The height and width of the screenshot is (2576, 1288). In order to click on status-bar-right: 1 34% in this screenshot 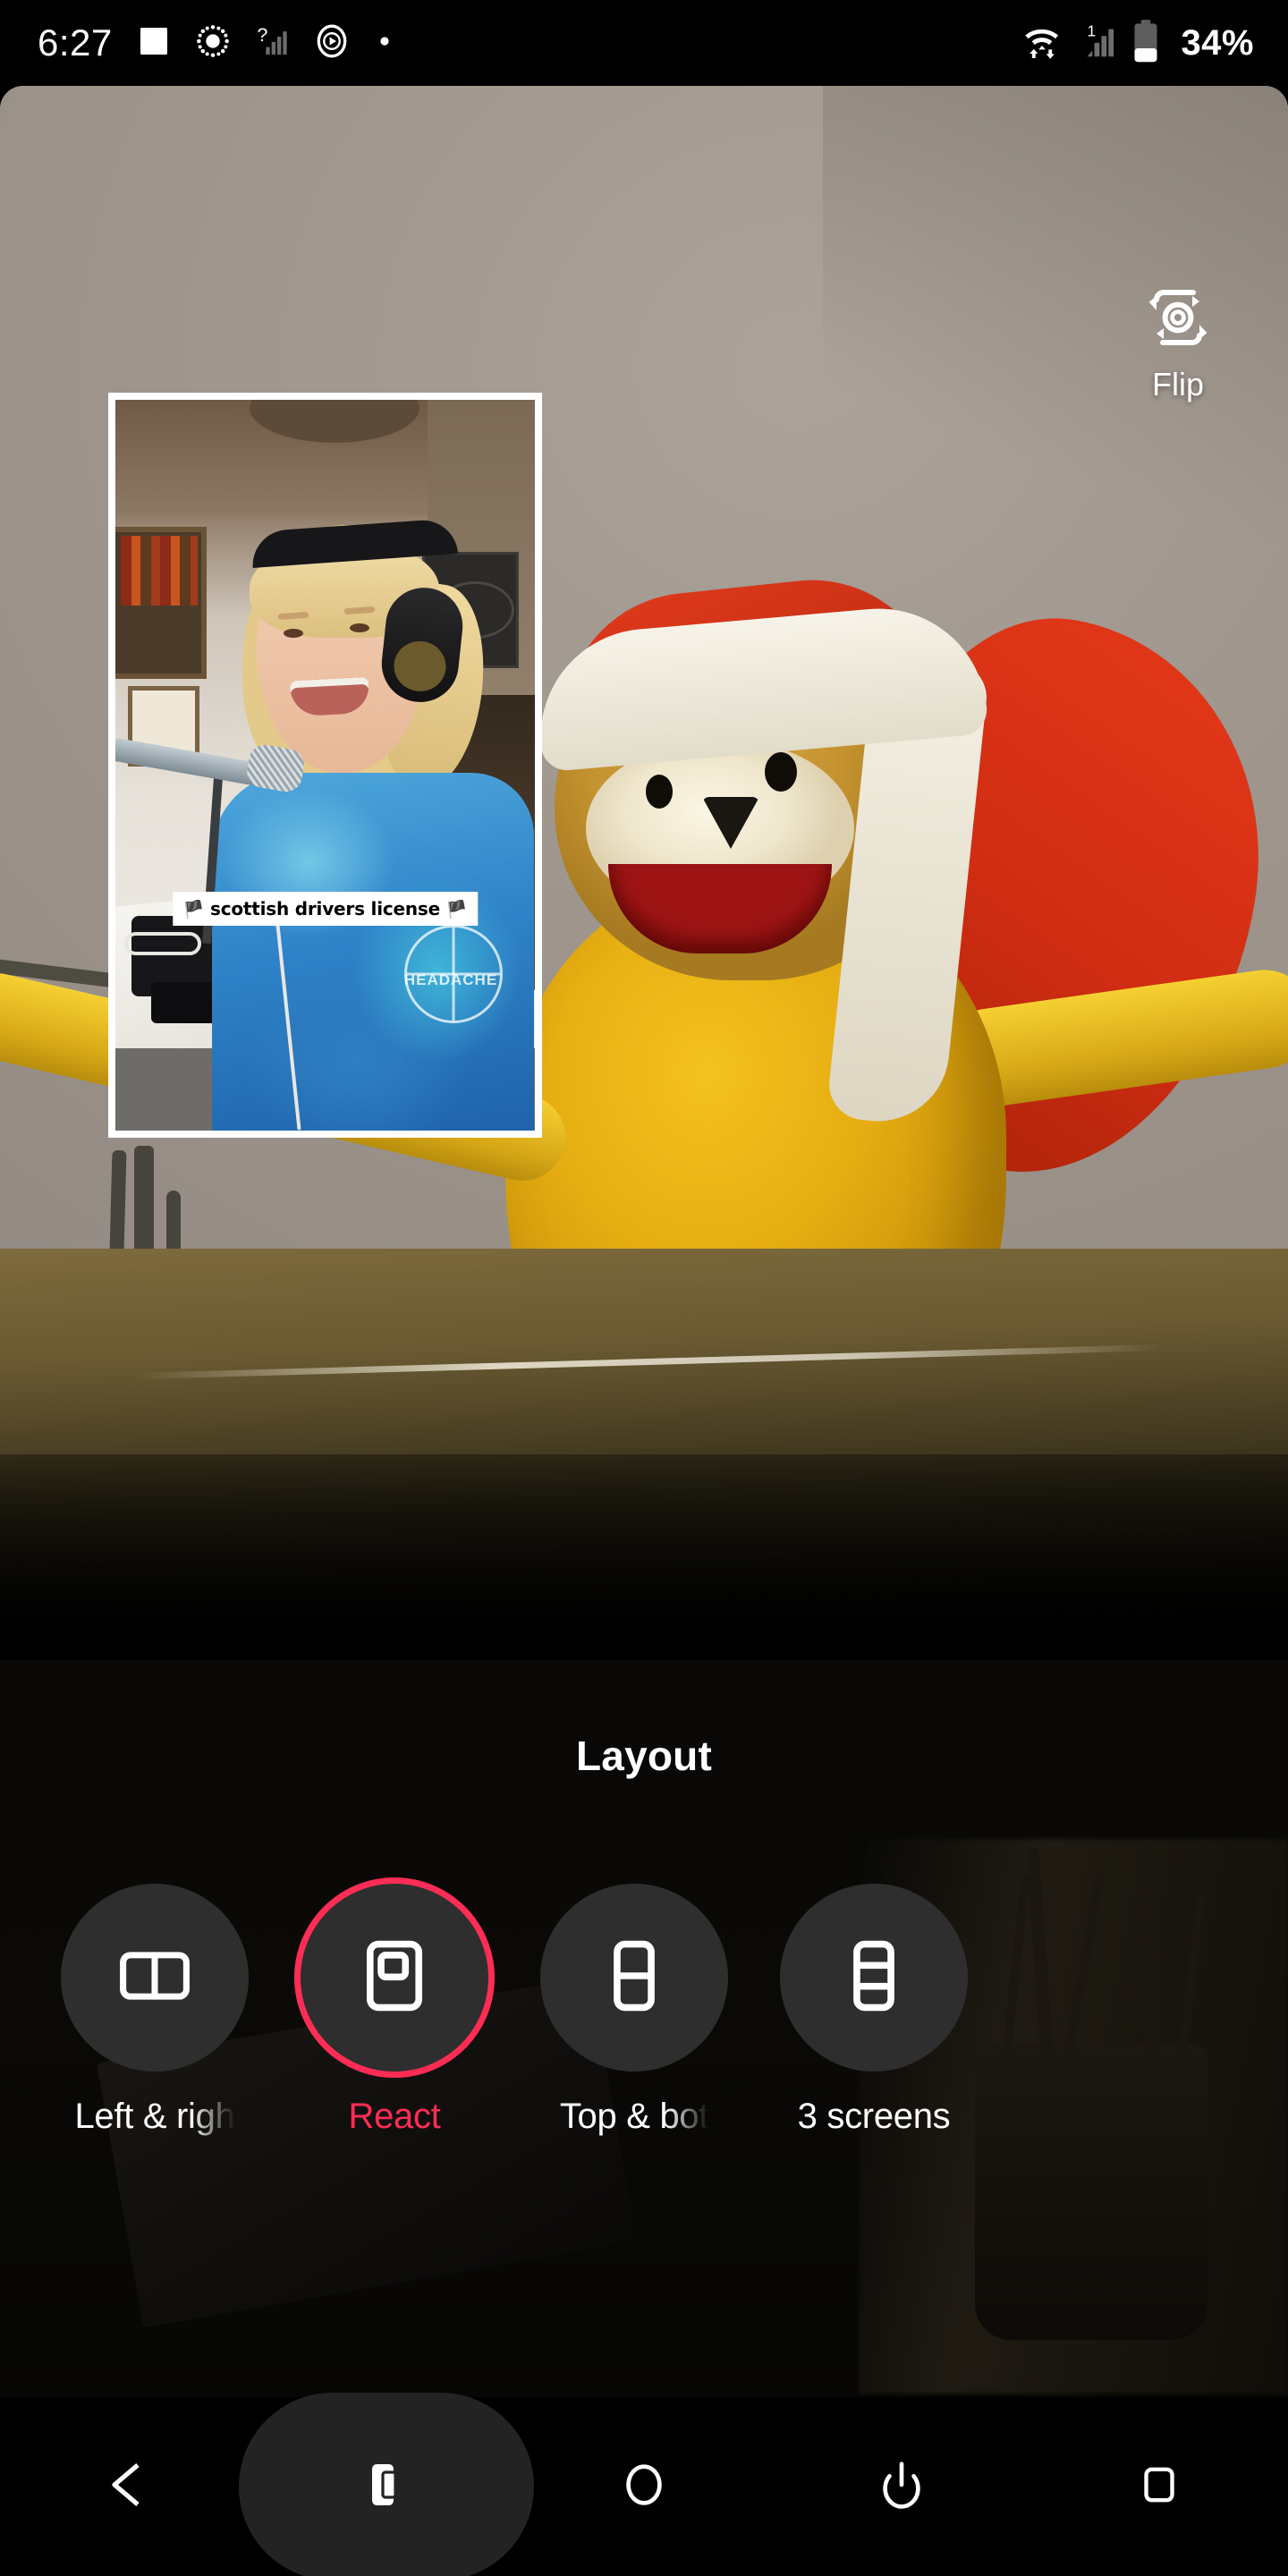, I will do `click(1154, 43)`.